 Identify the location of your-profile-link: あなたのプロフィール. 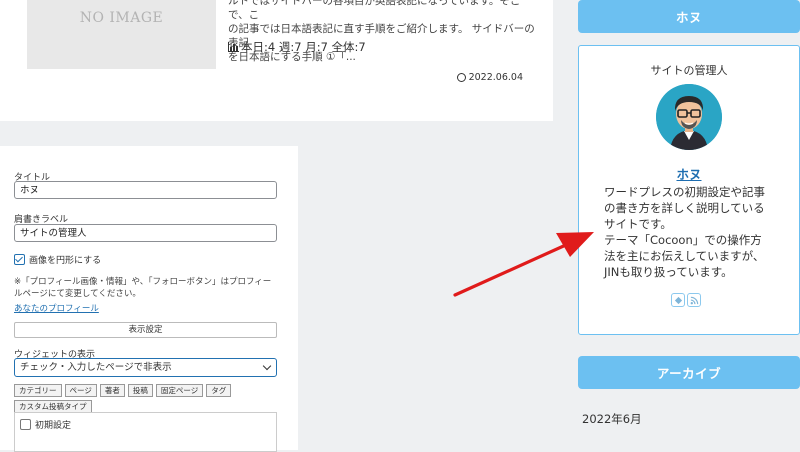
(56, 308).